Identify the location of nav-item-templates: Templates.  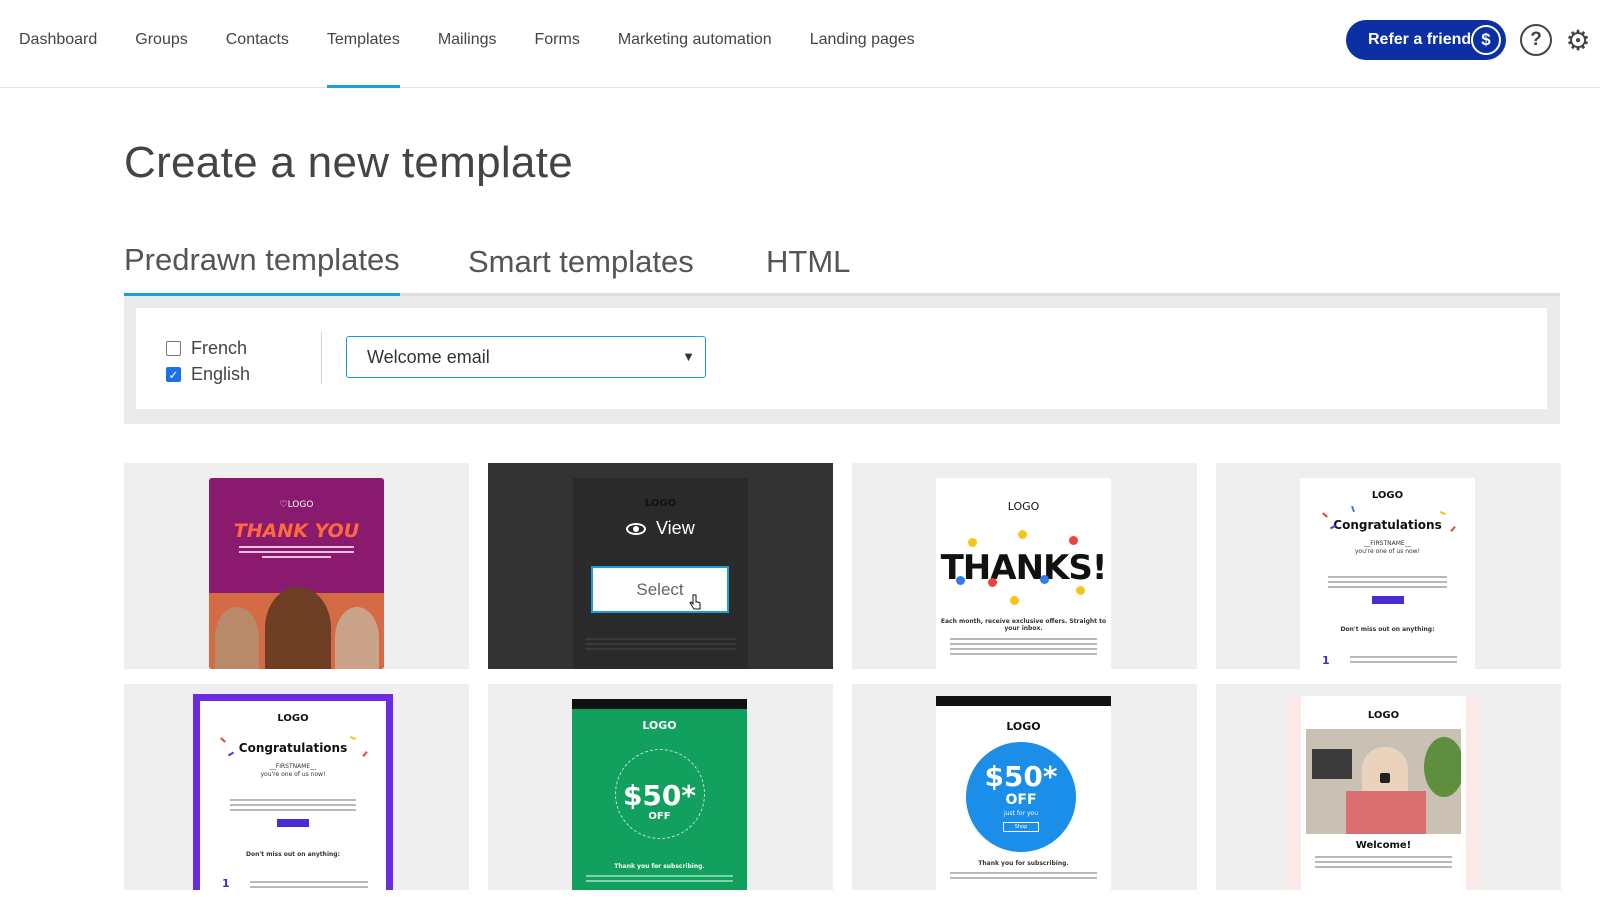
(363, 44).